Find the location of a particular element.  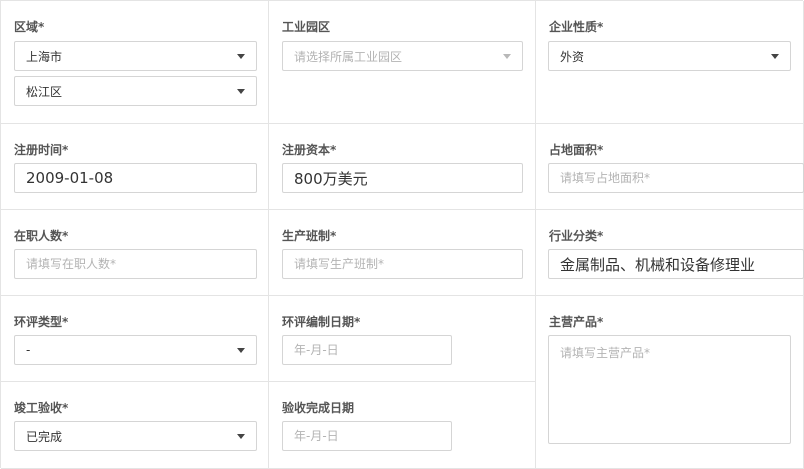

industry-category-cell: 行业分类* is located at coordinates (670, 253).